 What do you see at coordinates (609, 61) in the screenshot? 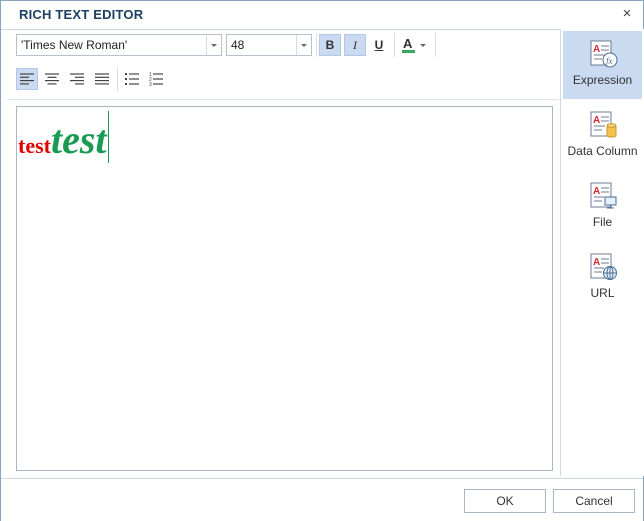
I see `svg-text: fx` at bounding box center [609, 61].